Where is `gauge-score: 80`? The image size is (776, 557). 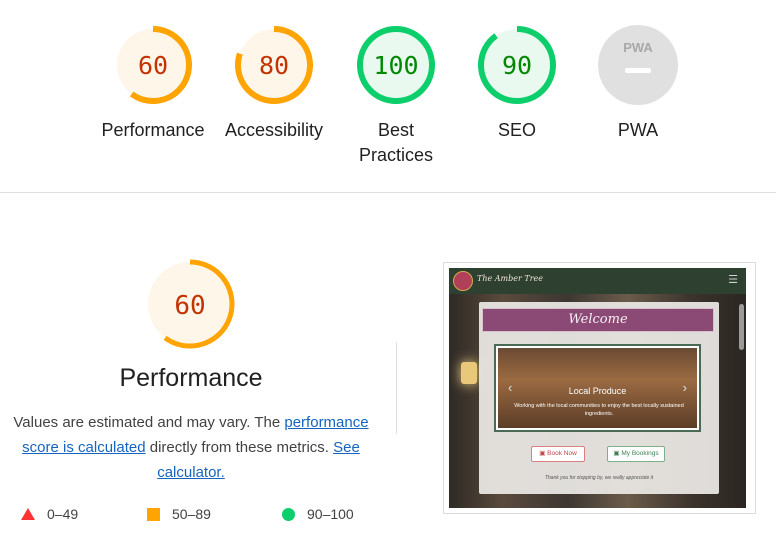
gauge-score: 80 is located at coordinates (274, 65).